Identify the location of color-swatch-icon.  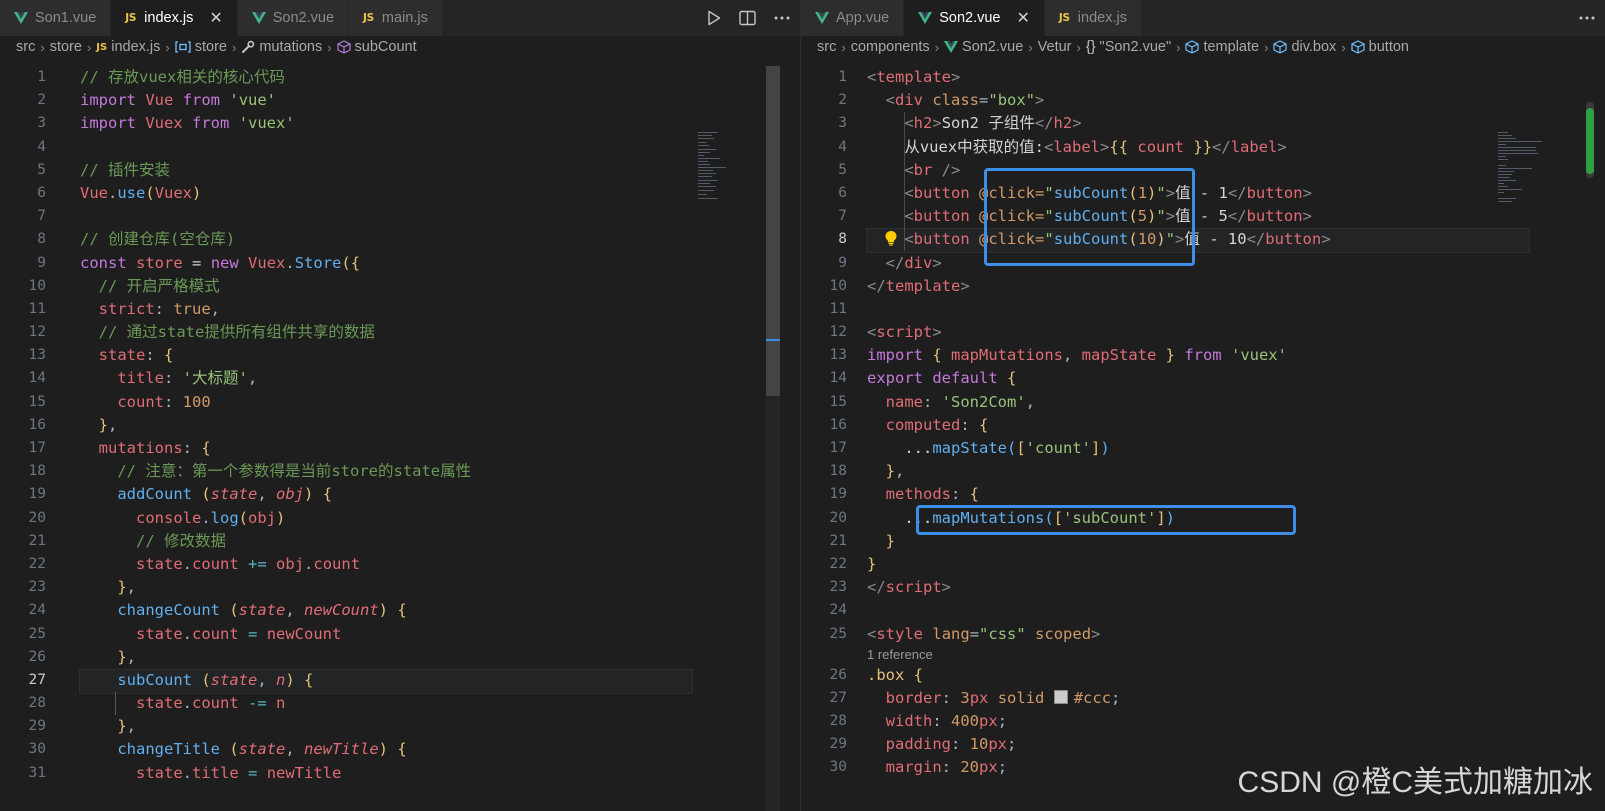
(1060, 696).